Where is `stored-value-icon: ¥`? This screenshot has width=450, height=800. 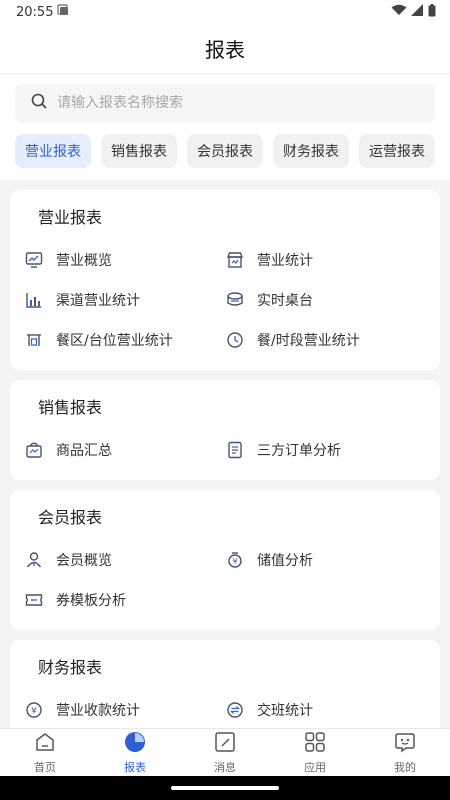
stored-value-icon: ¥ is located at coordinates (235, 560).